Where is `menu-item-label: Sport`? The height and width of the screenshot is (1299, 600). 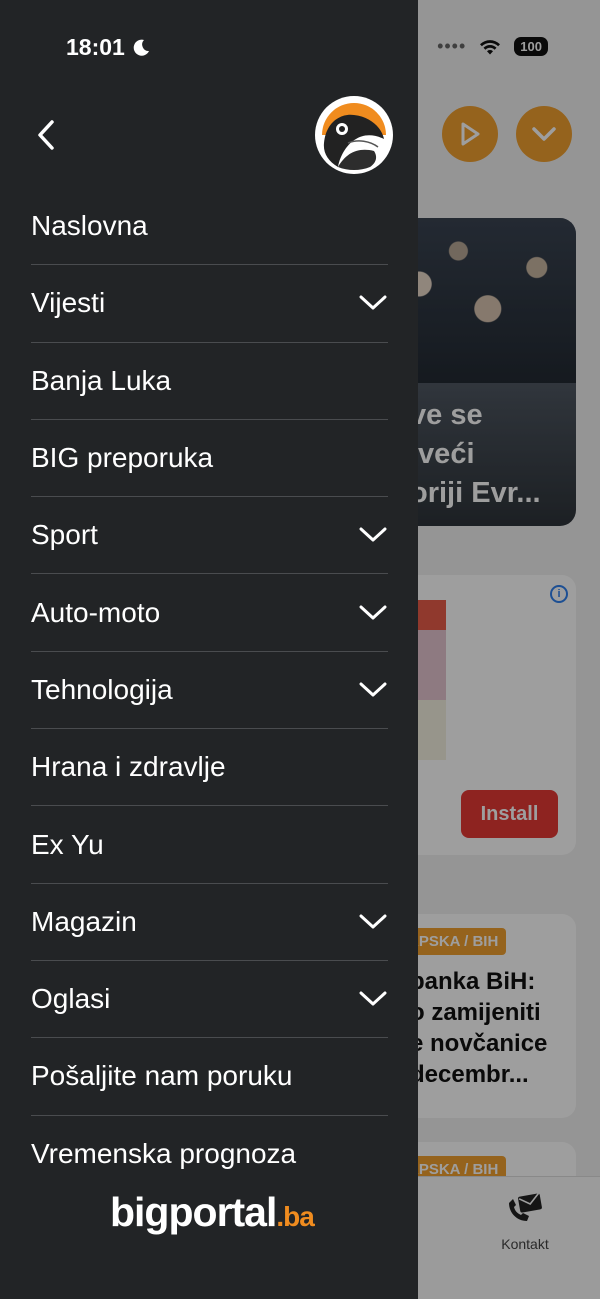
menu-item-label: Sport is located at coordinates (64, 535).